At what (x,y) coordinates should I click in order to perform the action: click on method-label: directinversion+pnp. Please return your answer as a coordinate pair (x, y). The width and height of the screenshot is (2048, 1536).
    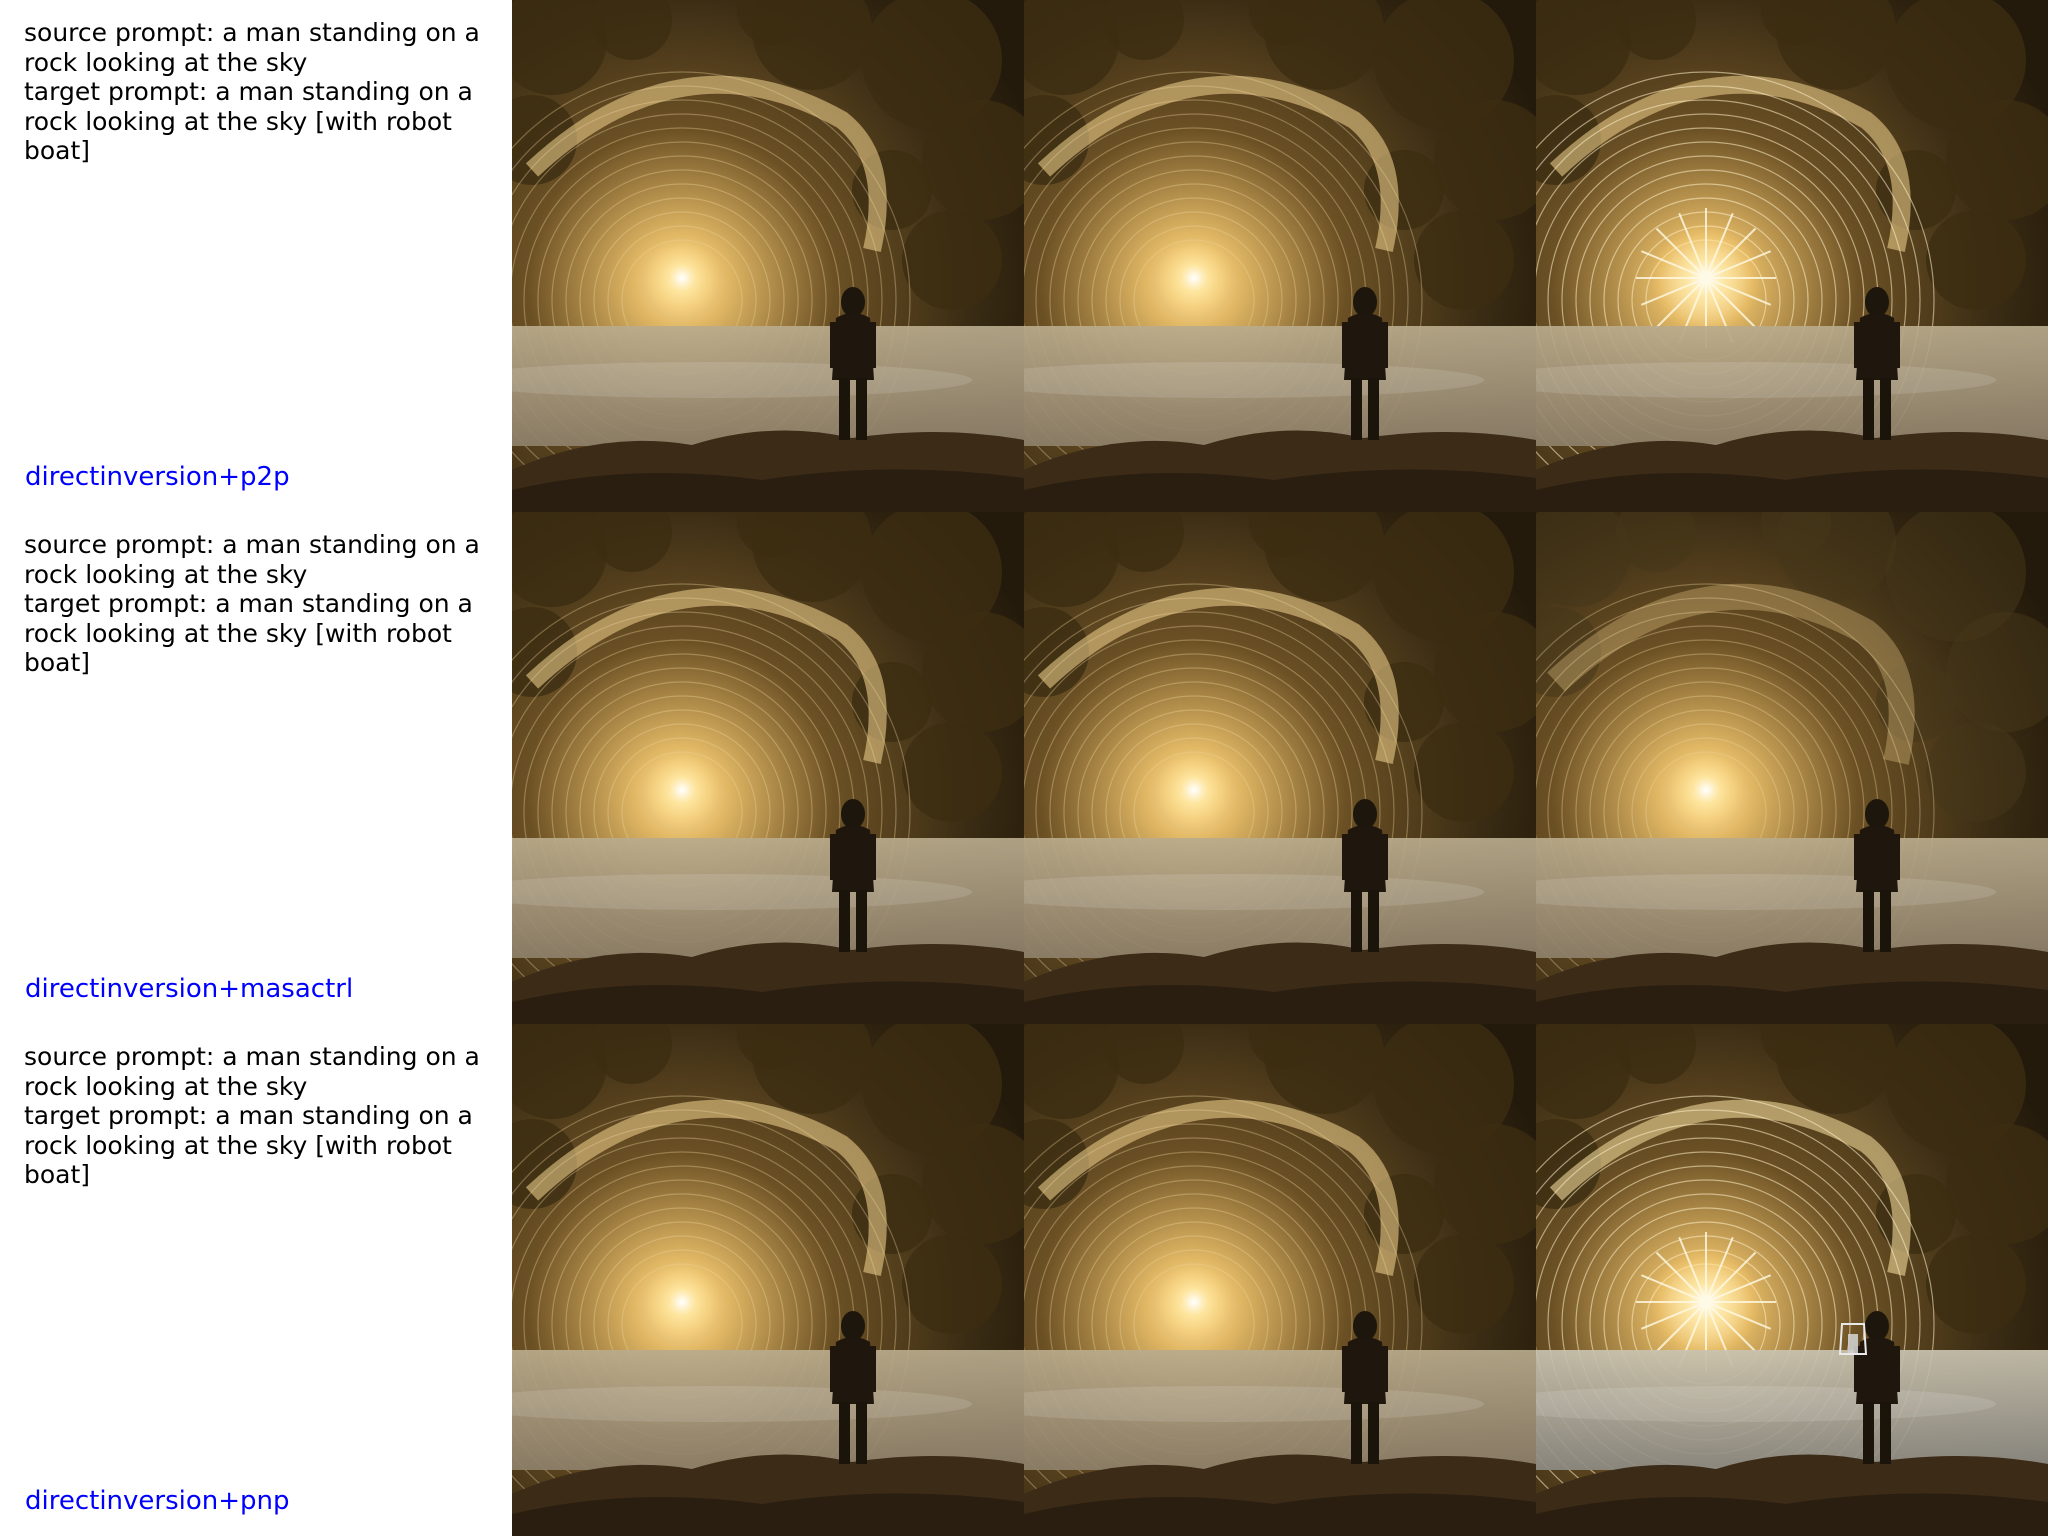
    Looking at the image, I should click on (157, 1501).